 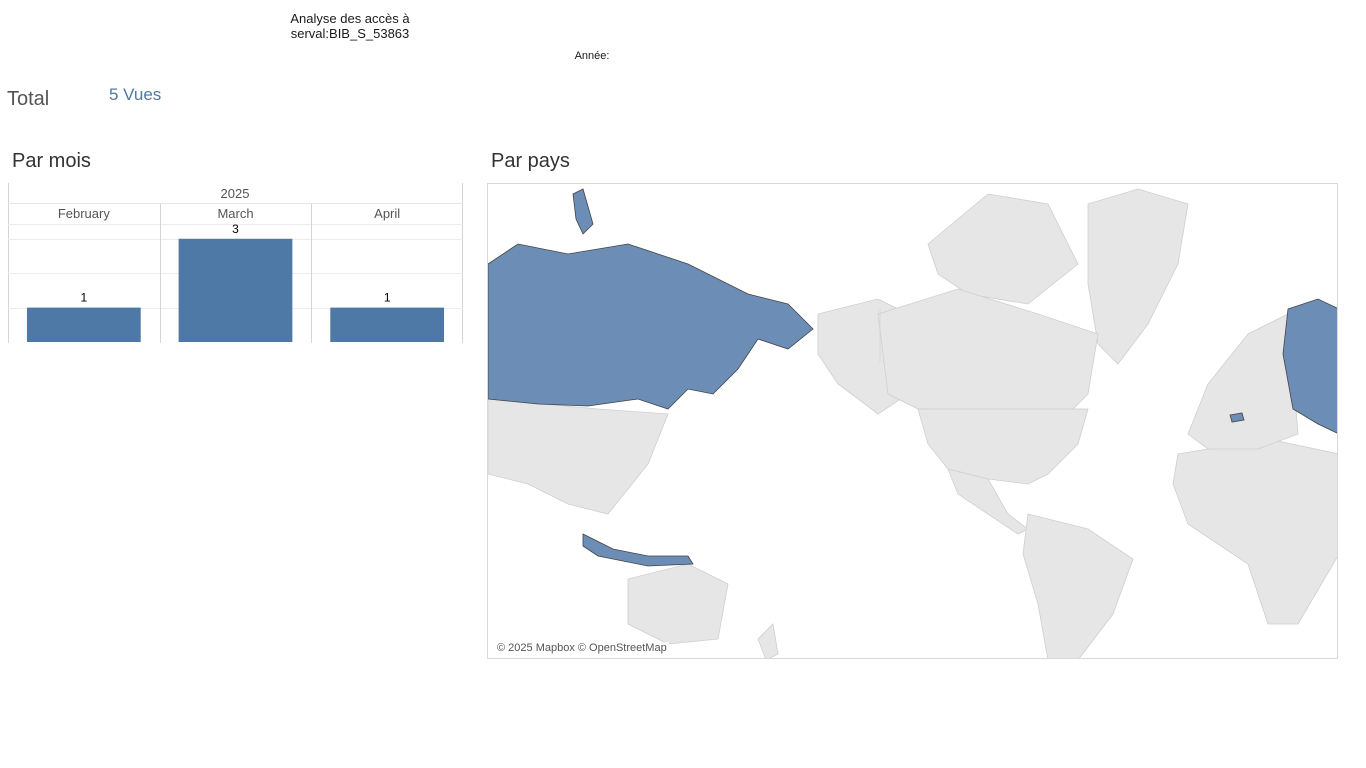 I want to click on map-attribution: © 2025 Mapbox © OpenStreetMap, so click(x=582, y=648).